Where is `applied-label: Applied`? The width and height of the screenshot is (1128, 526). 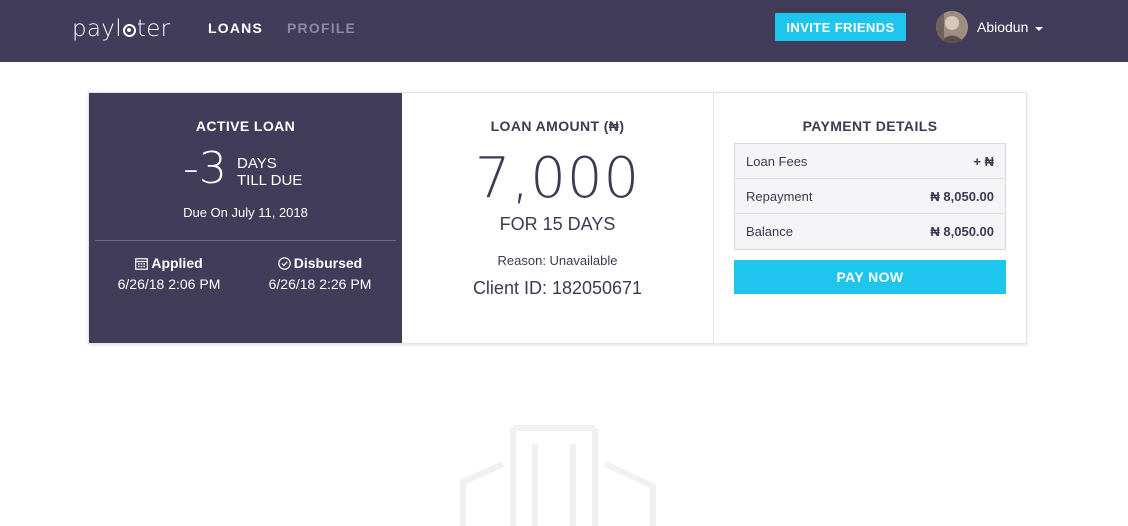
applied-label: Applied is located at coordinates (177, 263).